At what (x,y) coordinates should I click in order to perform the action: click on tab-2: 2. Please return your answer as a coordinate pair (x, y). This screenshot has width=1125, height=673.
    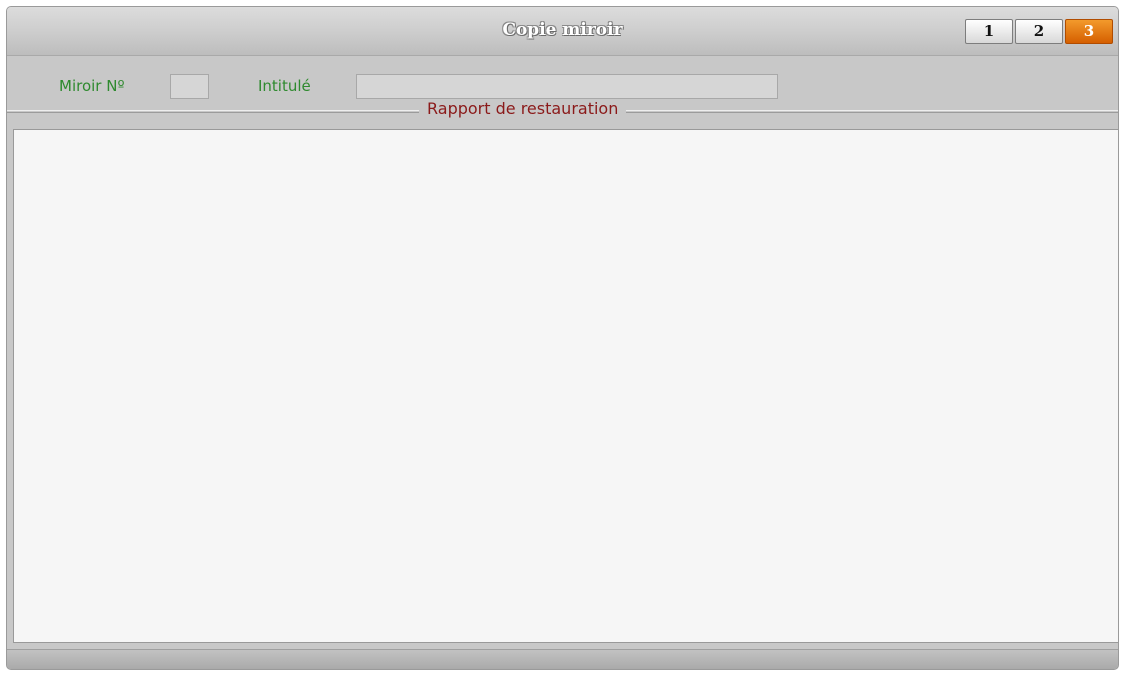
    Looking at the image, I should click on (1039, 31).